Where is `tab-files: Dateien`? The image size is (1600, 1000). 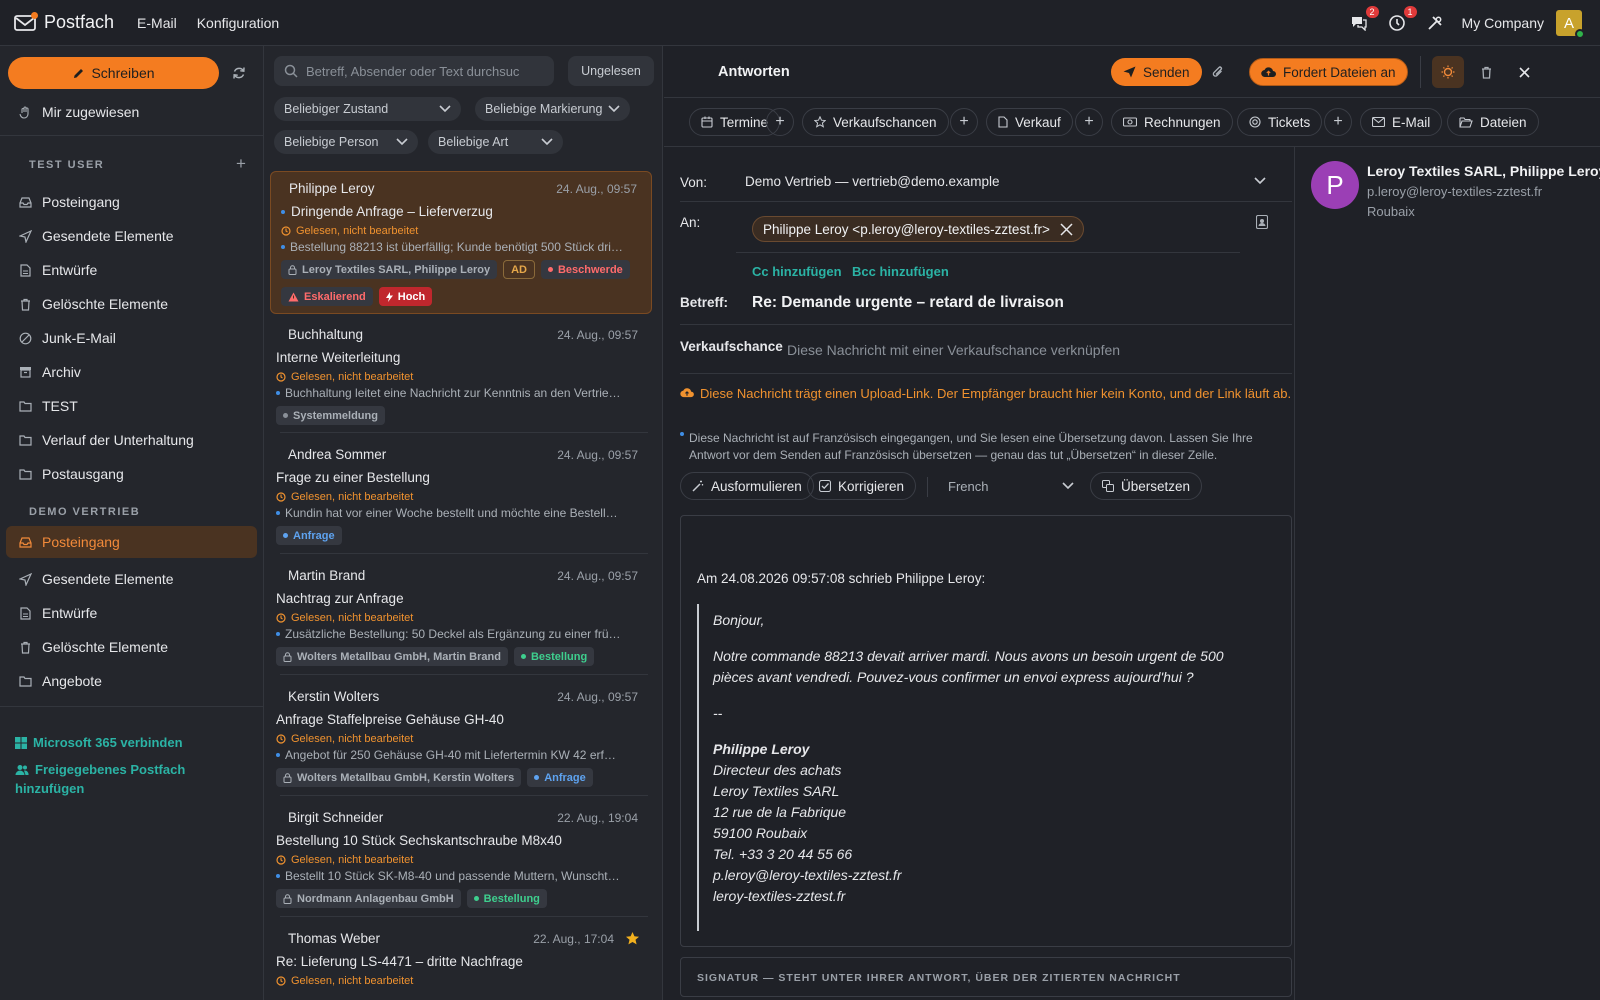
tab-files: Dateien is located at coordinates (1493, 122).